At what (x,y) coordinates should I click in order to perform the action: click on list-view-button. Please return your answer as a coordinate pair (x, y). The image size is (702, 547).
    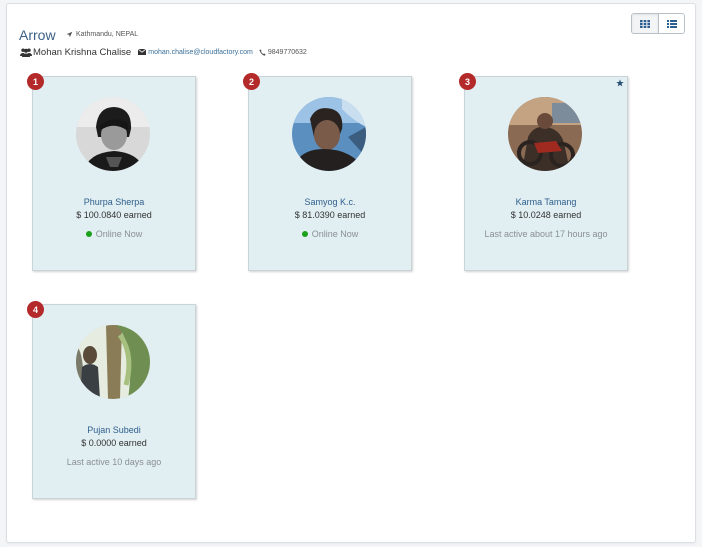
    Looking at the image, I should click on (671, 23).